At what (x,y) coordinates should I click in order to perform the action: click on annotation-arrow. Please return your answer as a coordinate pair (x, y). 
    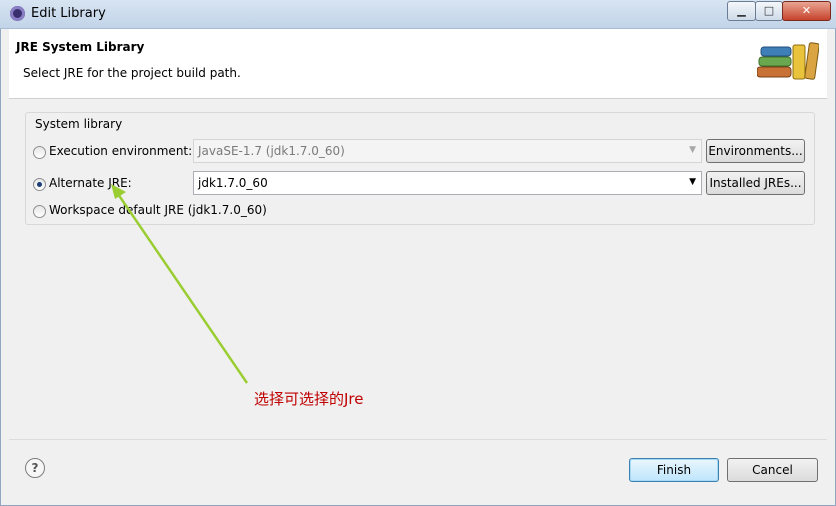
    Looking at the image, I should click on (180, 284).